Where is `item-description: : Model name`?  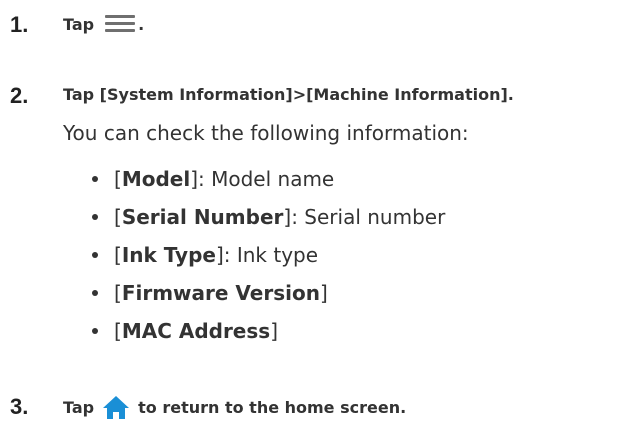
item-description: : Model name is located at coordinates (266, 179).